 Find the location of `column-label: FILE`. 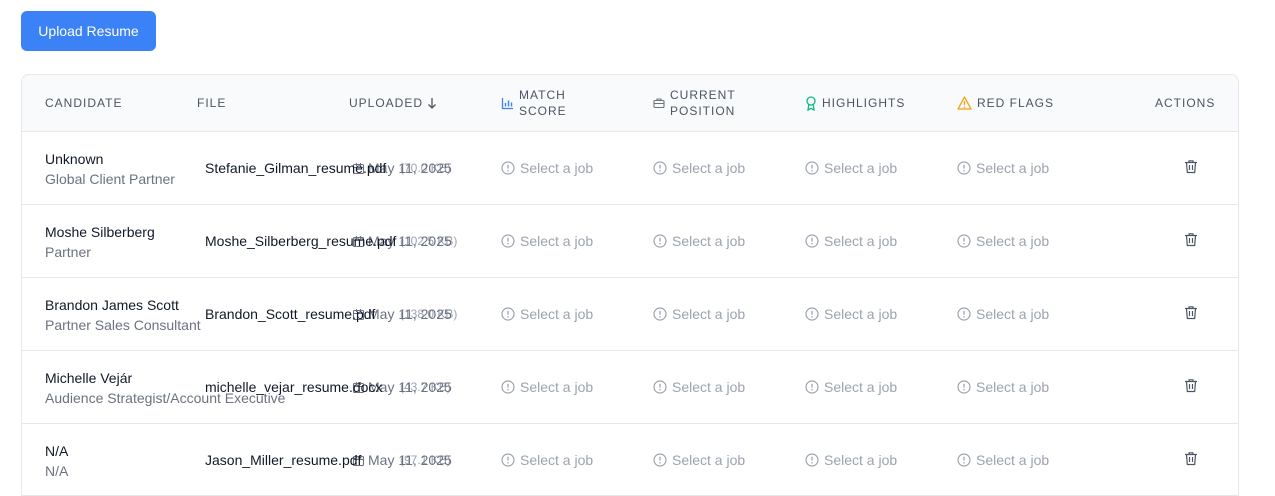

column-label: FILE is located at coordinates (212, 103).